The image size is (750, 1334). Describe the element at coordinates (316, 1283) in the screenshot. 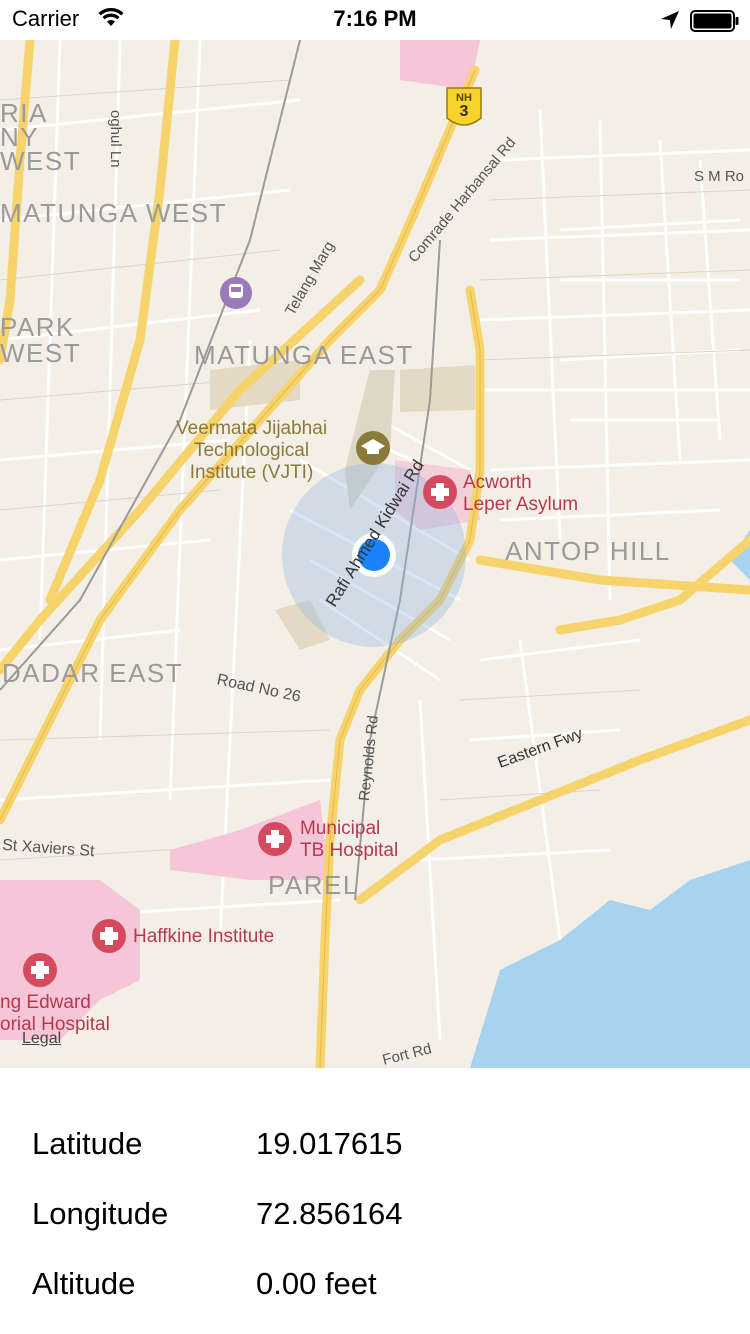

I see `altitude-value: 0.00 feet` at that location.